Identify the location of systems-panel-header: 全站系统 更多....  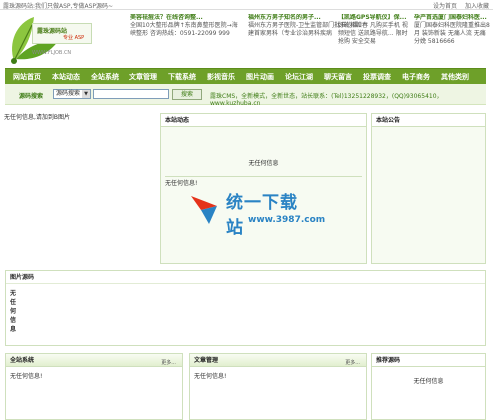
(94, 360).